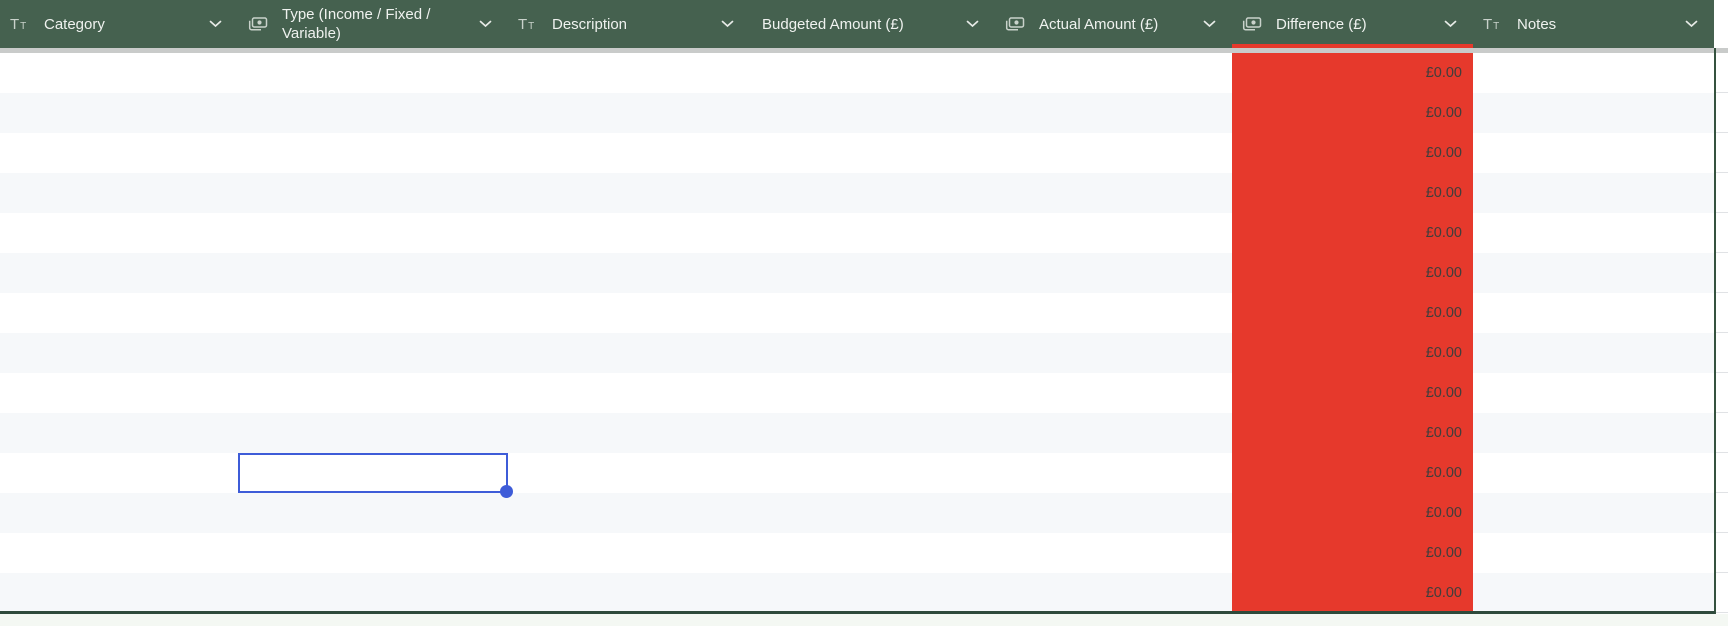 This screenshot has height=626, width=1728. I want to click on fill-handle, so click(506, 491).